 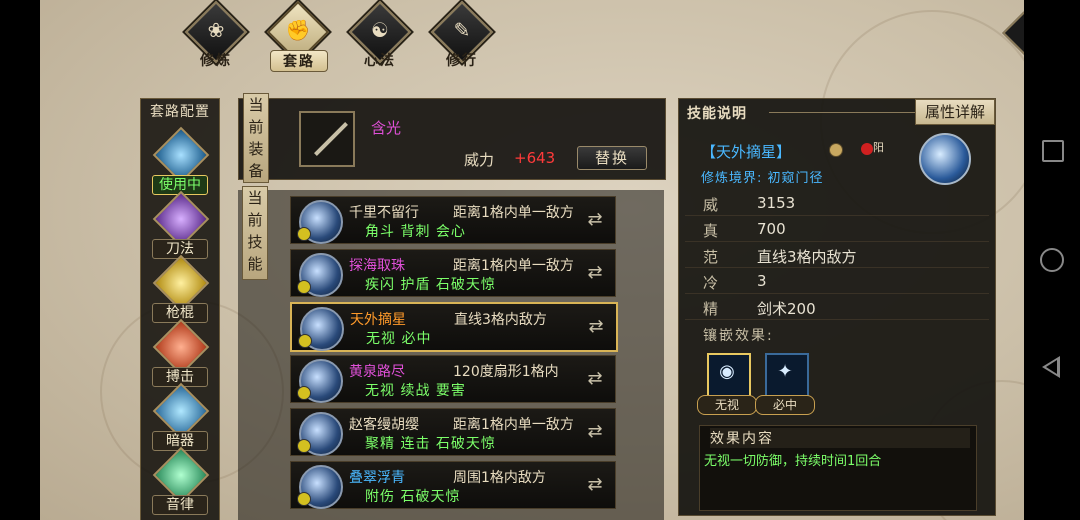 What do you see at coordinates (299, 61) in the screenshot?
I see `tab-routine-label: 套路` at bounding box center [299, 61].